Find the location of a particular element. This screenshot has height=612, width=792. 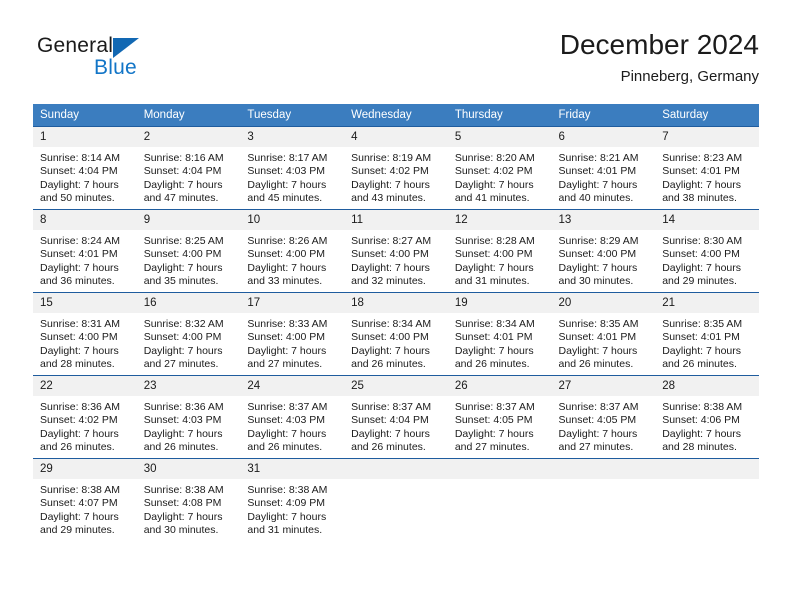

sunset-text: Sunset: 4:04 PM is located at coordinates (79, 171).